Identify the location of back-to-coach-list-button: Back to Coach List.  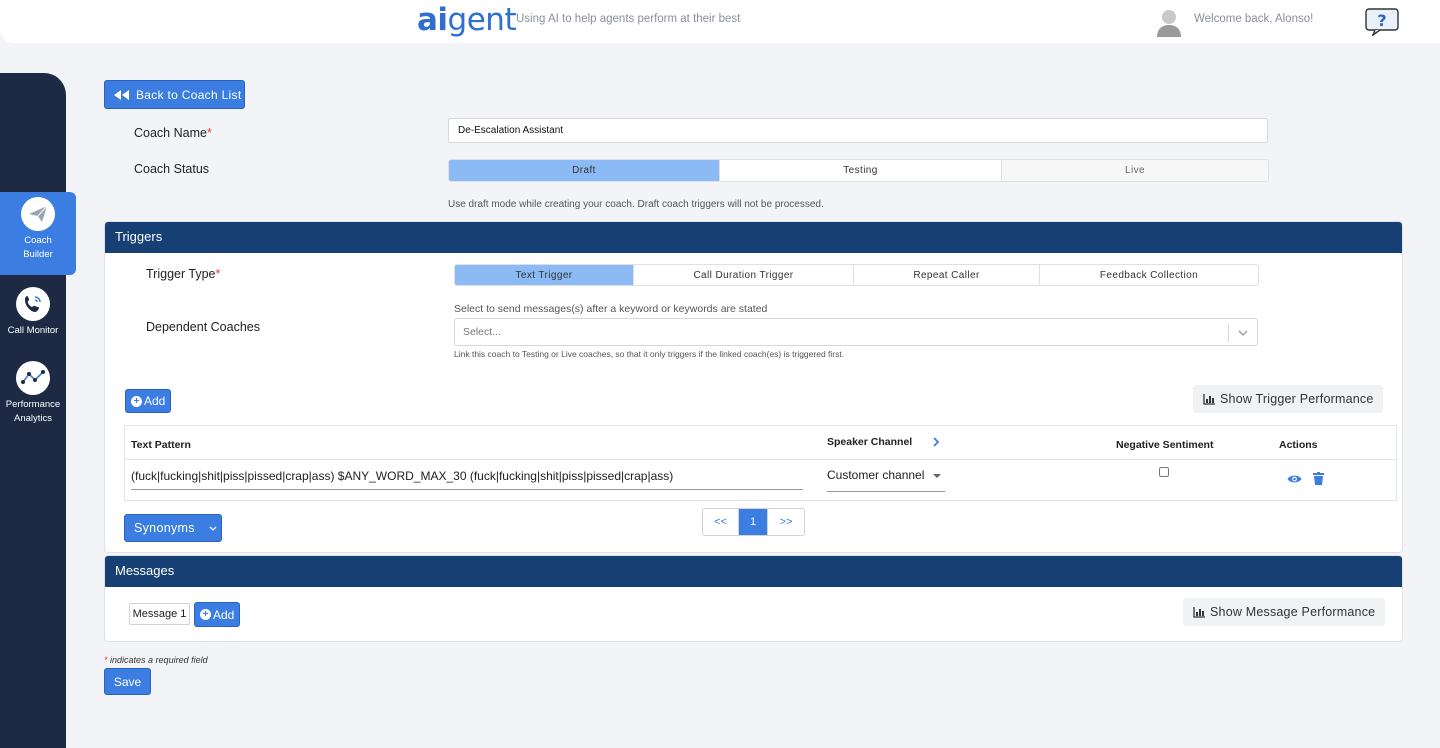
(174, 94).